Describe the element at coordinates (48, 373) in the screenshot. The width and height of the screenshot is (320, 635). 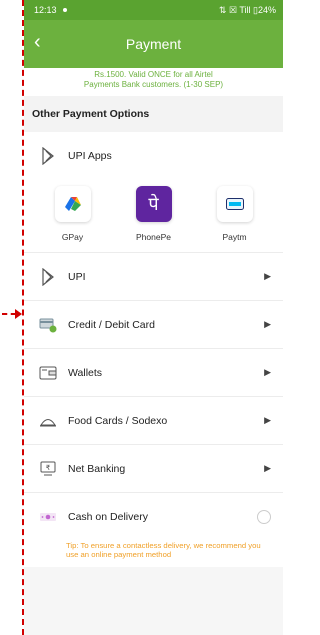
I see `wallet-icon` at that location.